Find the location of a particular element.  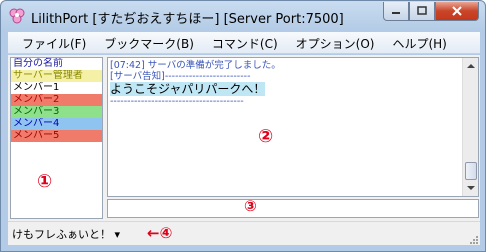

welcome-message: ようこそジャパリパークへ！ is located at coordinates (188, 89).